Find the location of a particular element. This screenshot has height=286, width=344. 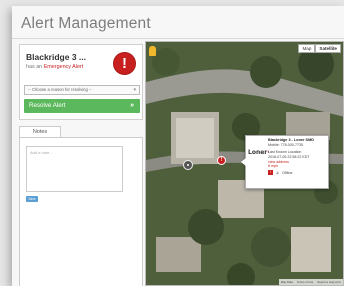

alert-type: Emergency Alert is located at coordinates (63, 67).